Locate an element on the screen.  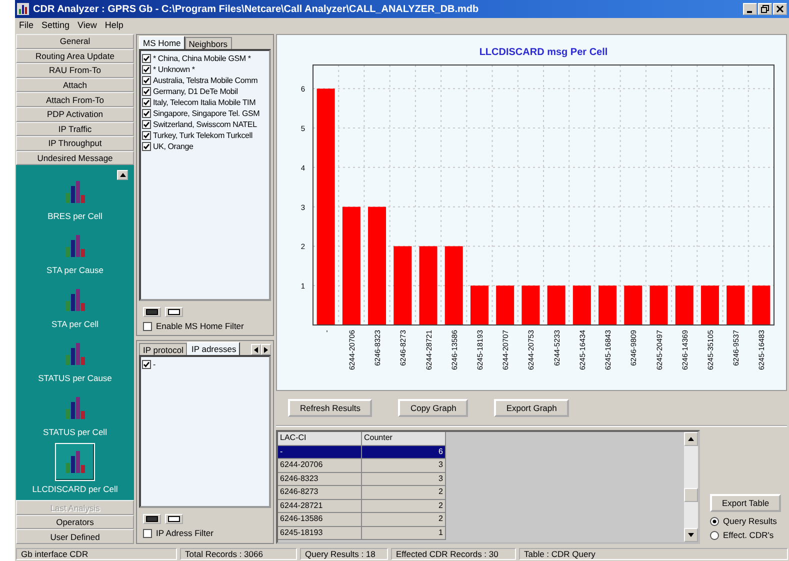
report-label: STA per Cause is located at coordinates (75, 269).